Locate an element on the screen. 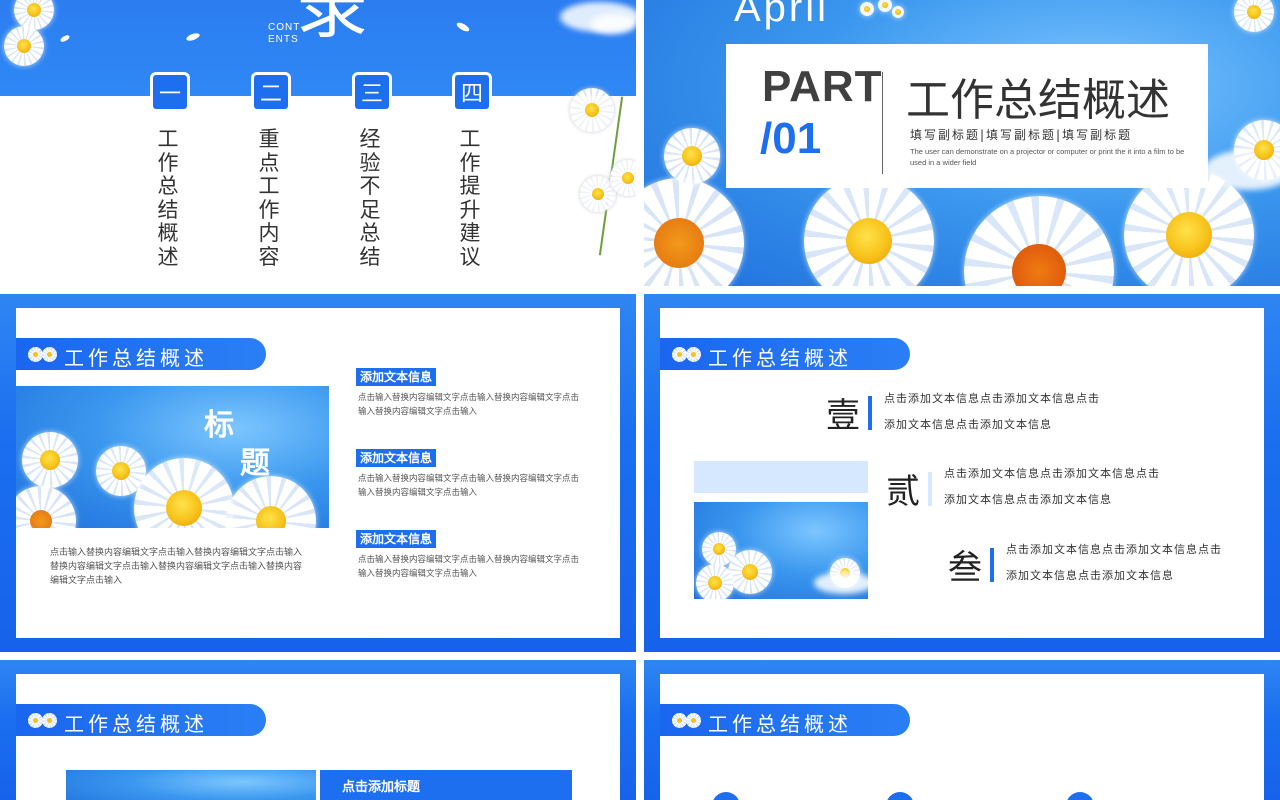 Image resolution: width=1280 pixels, height=800 pixels. contents-item-3: 经验不足总结 is located at coordinates (370, 198).